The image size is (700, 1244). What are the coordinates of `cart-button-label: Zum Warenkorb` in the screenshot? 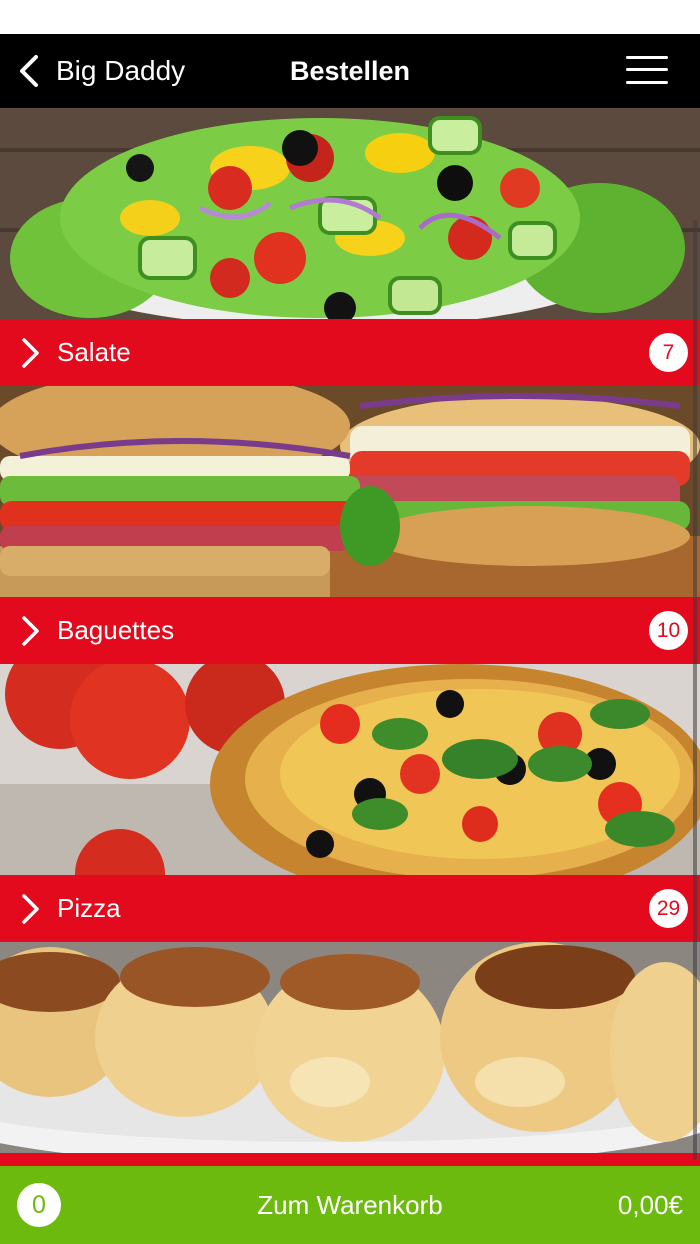 It's located at (350, 1205).